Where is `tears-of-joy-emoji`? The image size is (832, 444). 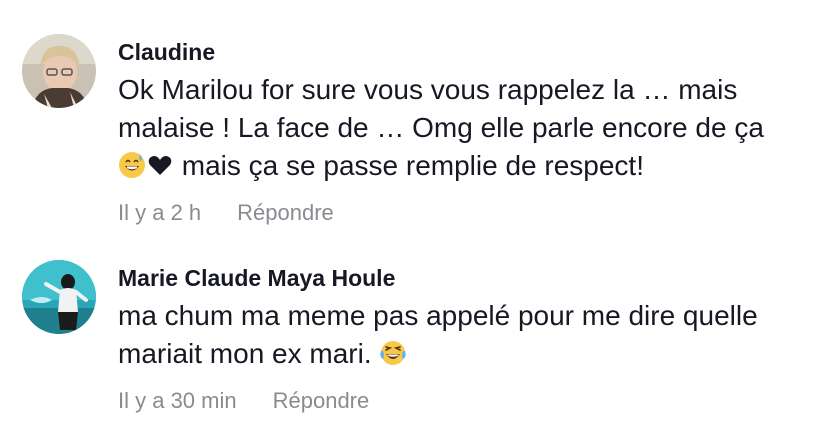
tears-of-joy-emoji is located at coordinates (393, 353).